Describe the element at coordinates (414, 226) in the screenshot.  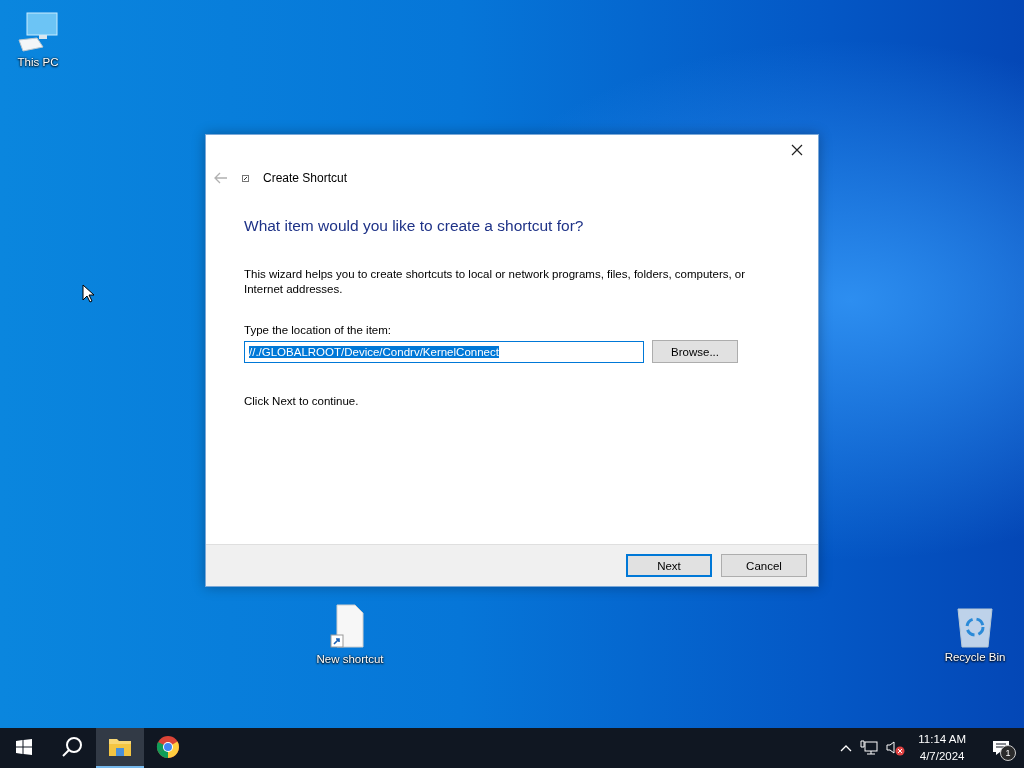
I see `dialog-heading: What item would you like to create a shortcut for?` at that location.